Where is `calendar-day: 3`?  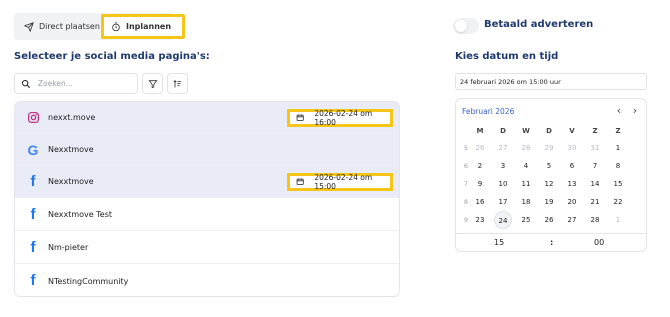 calendar-day: 3 is located at coordinates (503, 166).